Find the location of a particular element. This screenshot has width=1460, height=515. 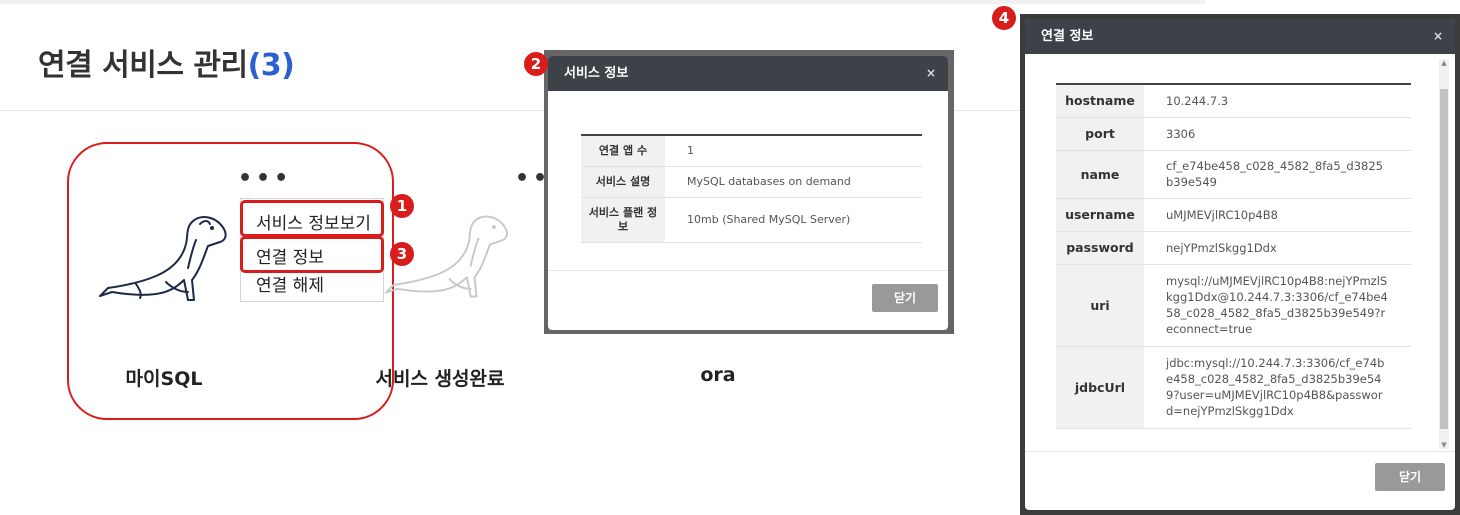

menu-item-disconnect: 연결 해제 is located at coordinates (312, 283).